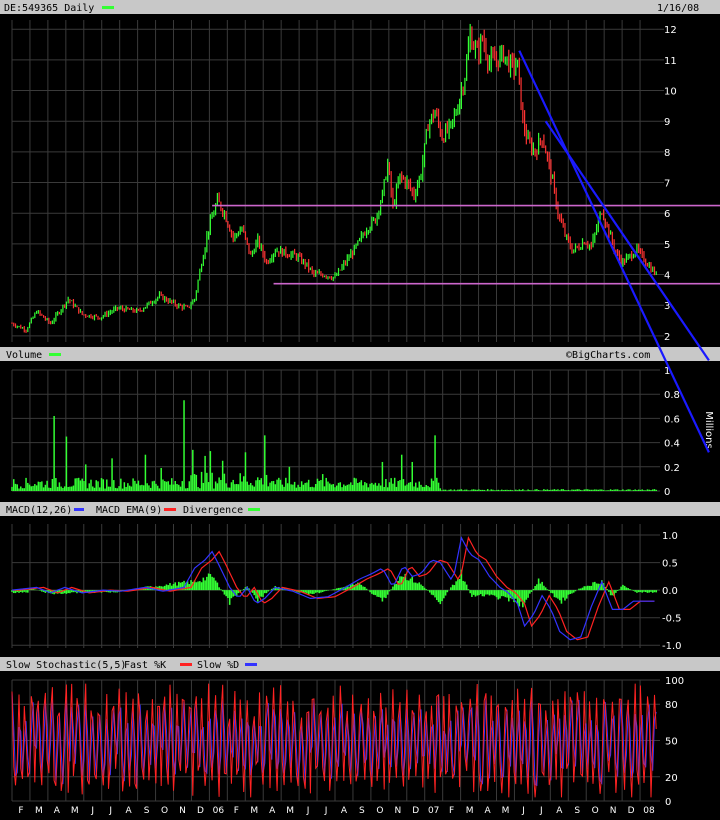 This screenshot has height=820, width=720. What do you see at coordinates (39, 510) in the screenshot?
I see `macd-title: MACD(12,26)` at bounding box center [39, 510].